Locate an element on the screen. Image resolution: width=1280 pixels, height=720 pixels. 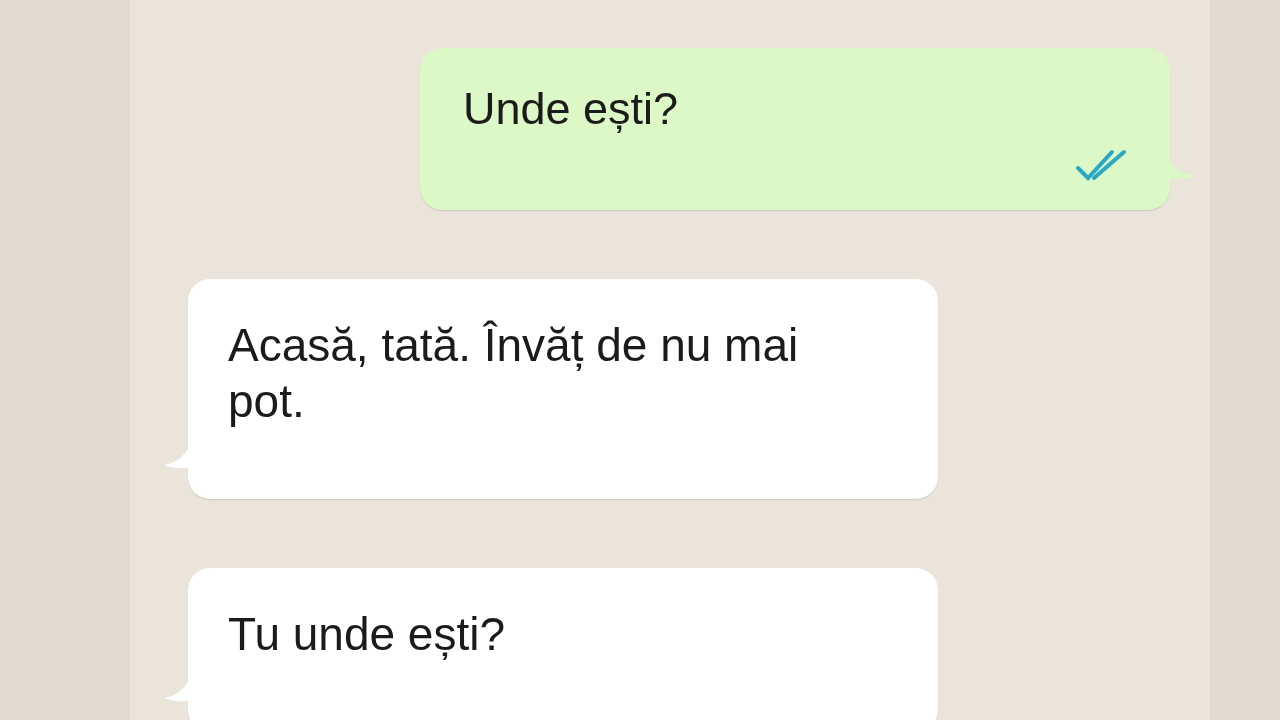
message-text: Tu unde ești? is located at coordinates (367, 634).